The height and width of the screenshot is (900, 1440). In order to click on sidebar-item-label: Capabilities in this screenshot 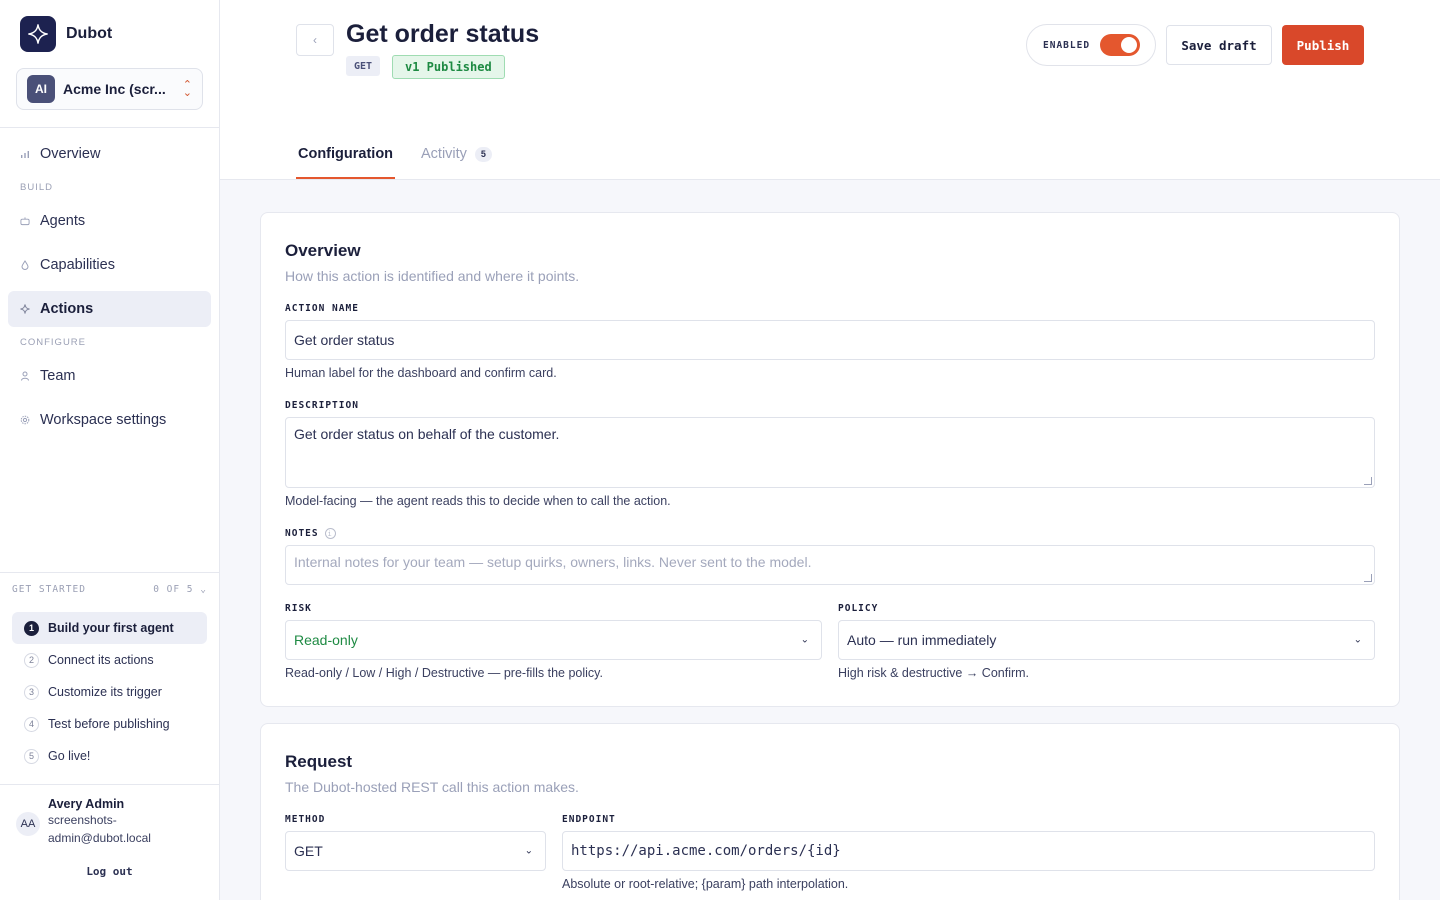, I will do `click(77, 265)`.